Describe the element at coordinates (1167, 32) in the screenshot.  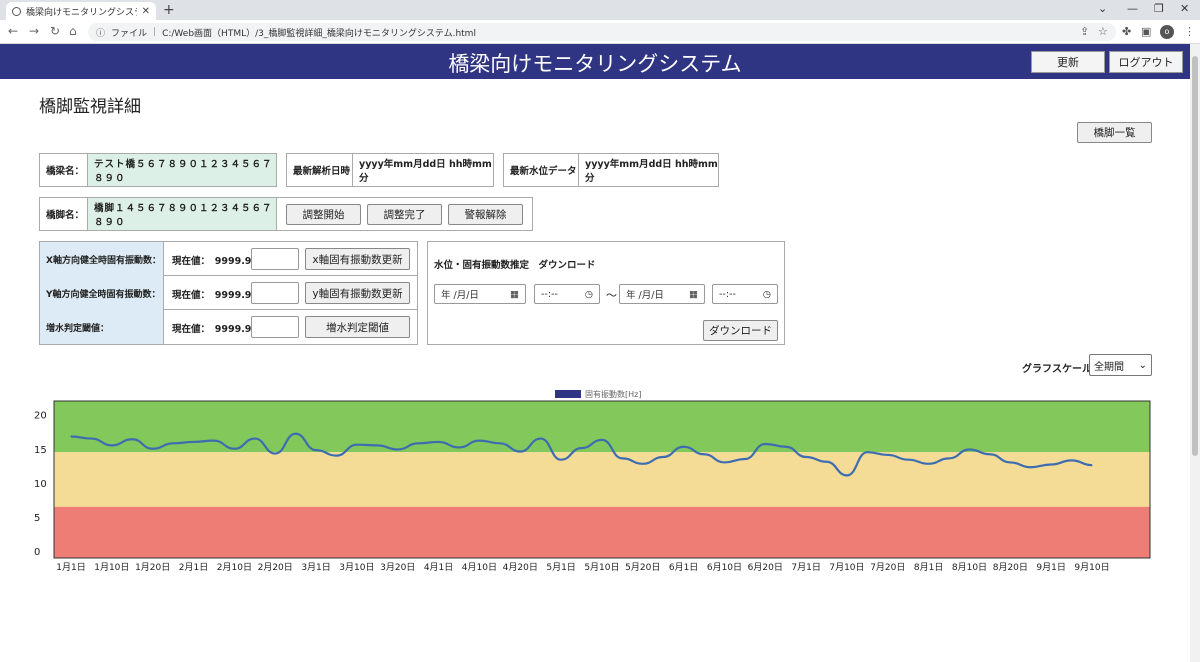
I see `profile-avatar: o` at that location.